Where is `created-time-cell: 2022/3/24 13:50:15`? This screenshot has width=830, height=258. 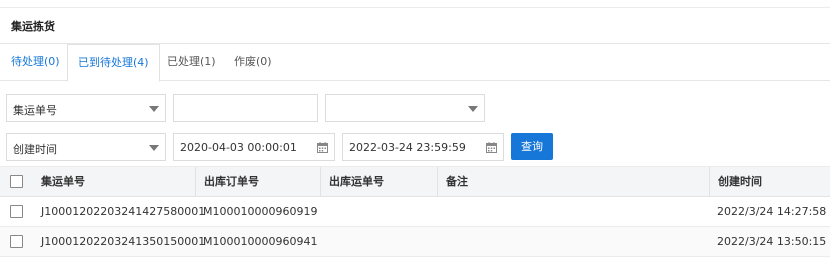
created-time-cell: 2022/3/24 13:50:15 is located at coordinates (772, 241).